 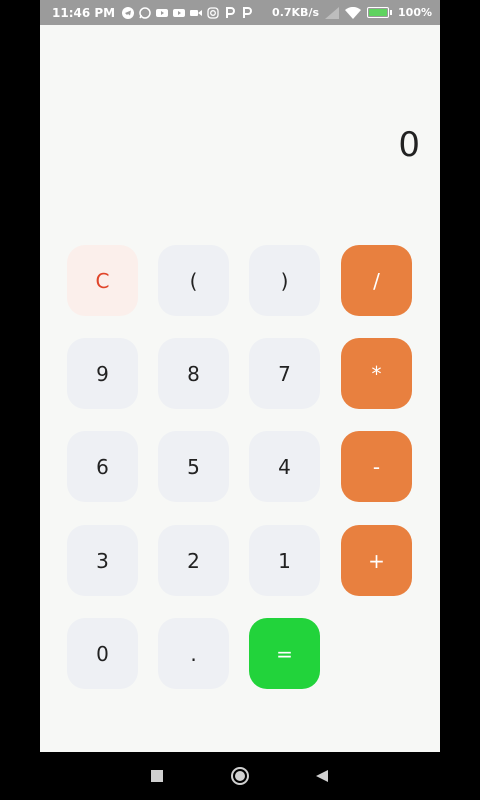 What do you see at coordinates (284, 560) in the screenshot?
I see `digit-1-button: 1` at bounding box center [284, 560].